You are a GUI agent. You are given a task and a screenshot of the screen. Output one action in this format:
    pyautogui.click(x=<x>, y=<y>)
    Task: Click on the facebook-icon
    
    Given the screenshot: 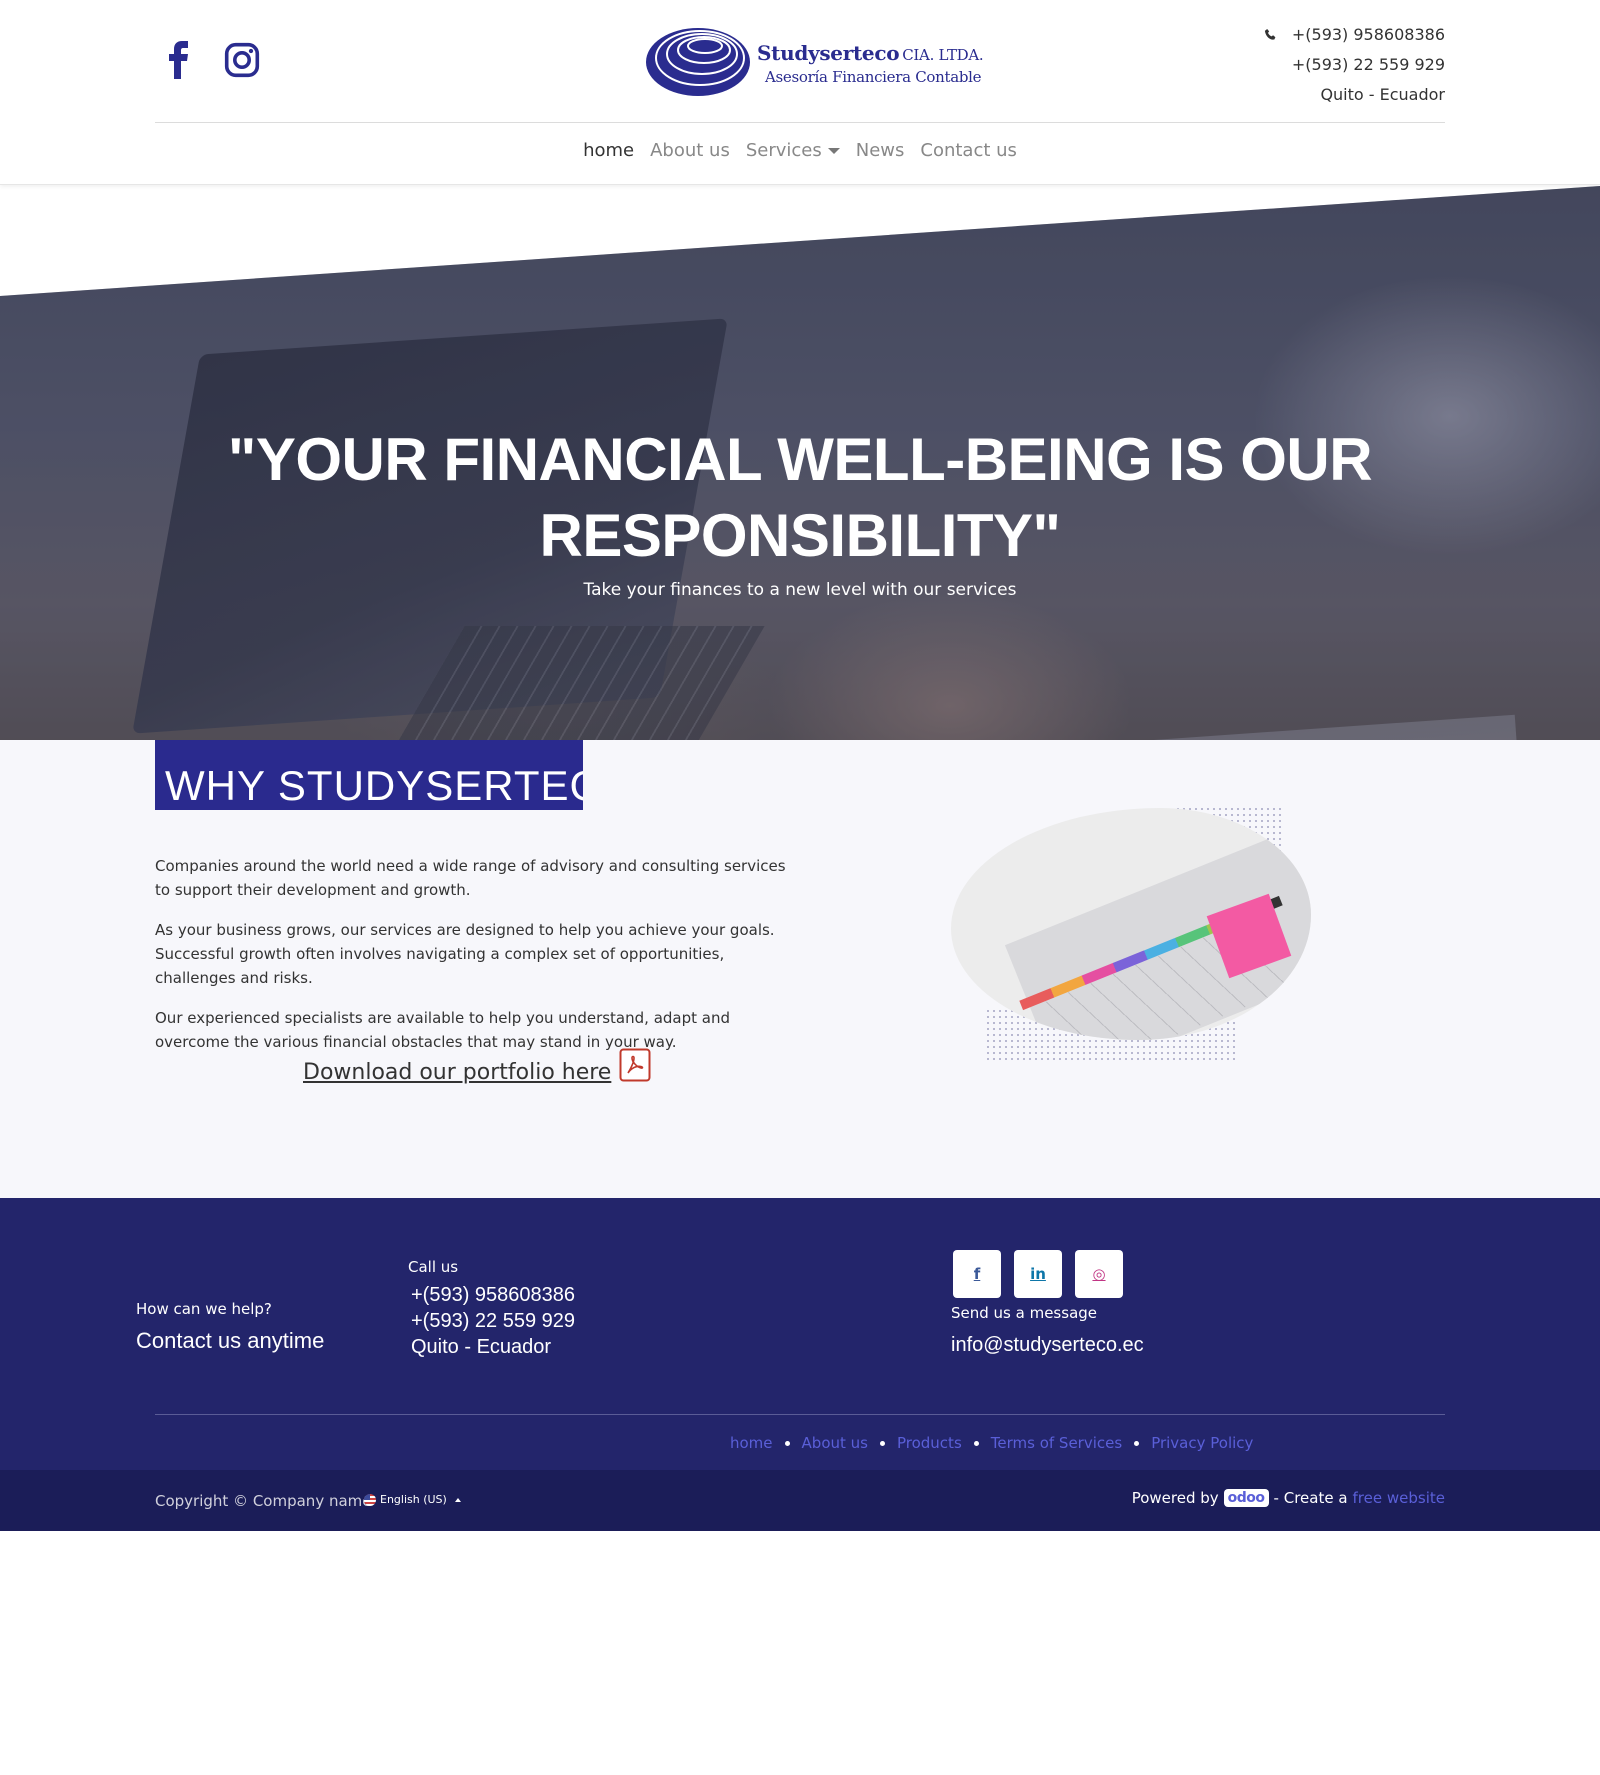 What is the action you would take?
    pyautogui.click(x=178, y=60)
    